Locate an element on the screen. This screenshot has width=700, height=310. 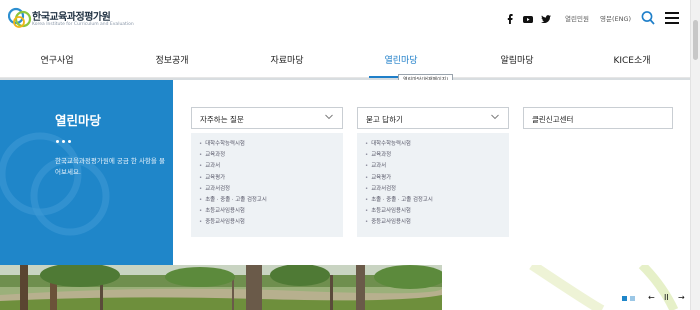
qna-item: 교과서 is located at coordinates (437, 166).